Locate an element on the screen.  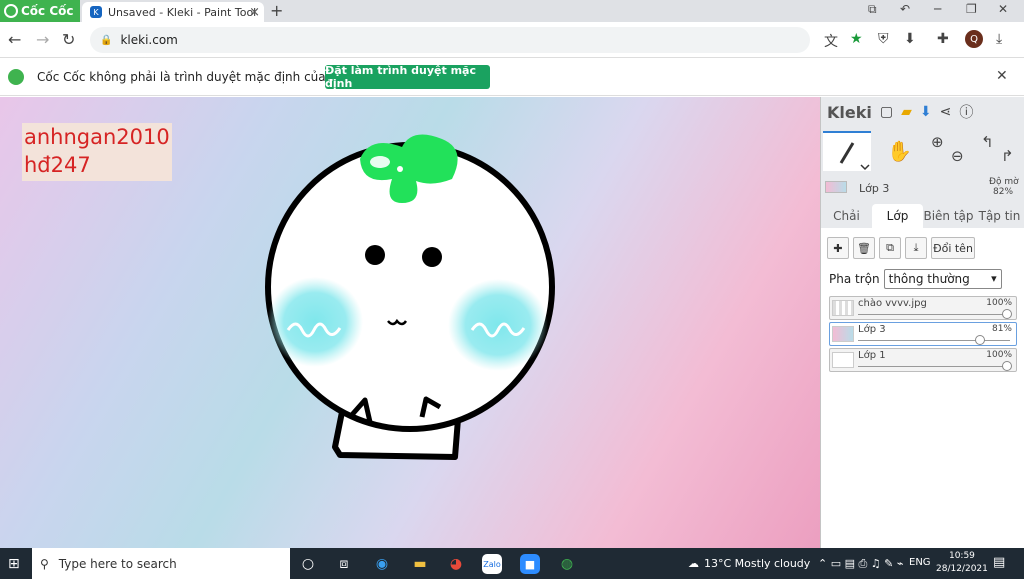
panel-top-bar: Kleki ▢ ▰ ⬇ ⋖ ⓘ is located at coordinates (922, 112).